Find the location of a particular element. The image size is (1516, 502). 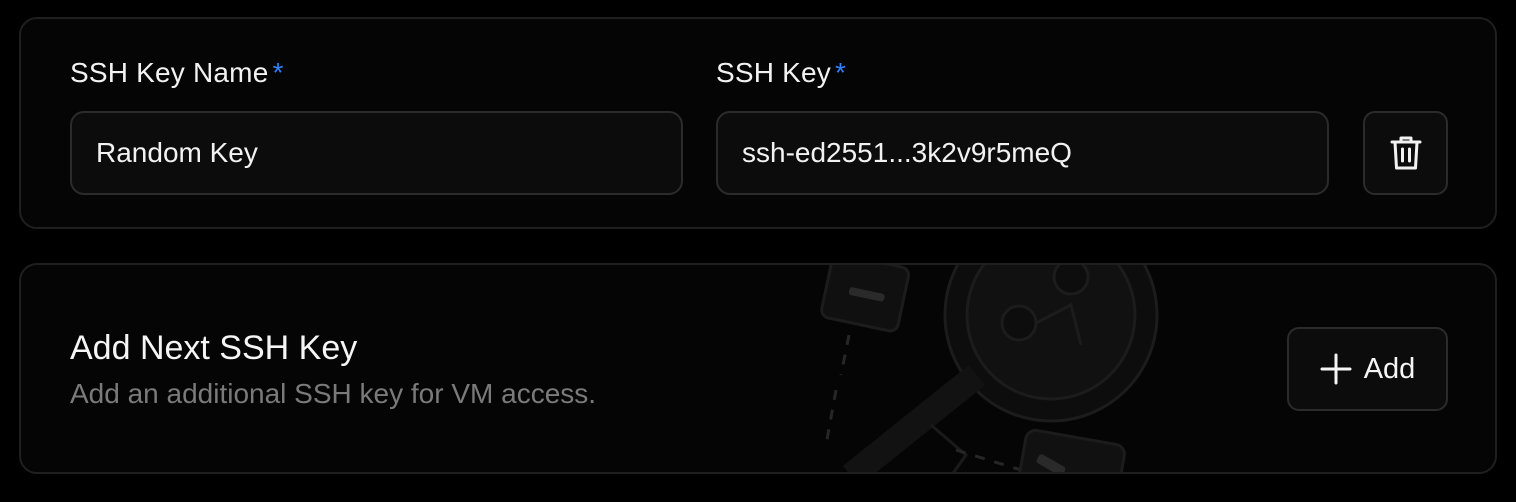

add-button-label: Add is located at coordinates (1389, 368).